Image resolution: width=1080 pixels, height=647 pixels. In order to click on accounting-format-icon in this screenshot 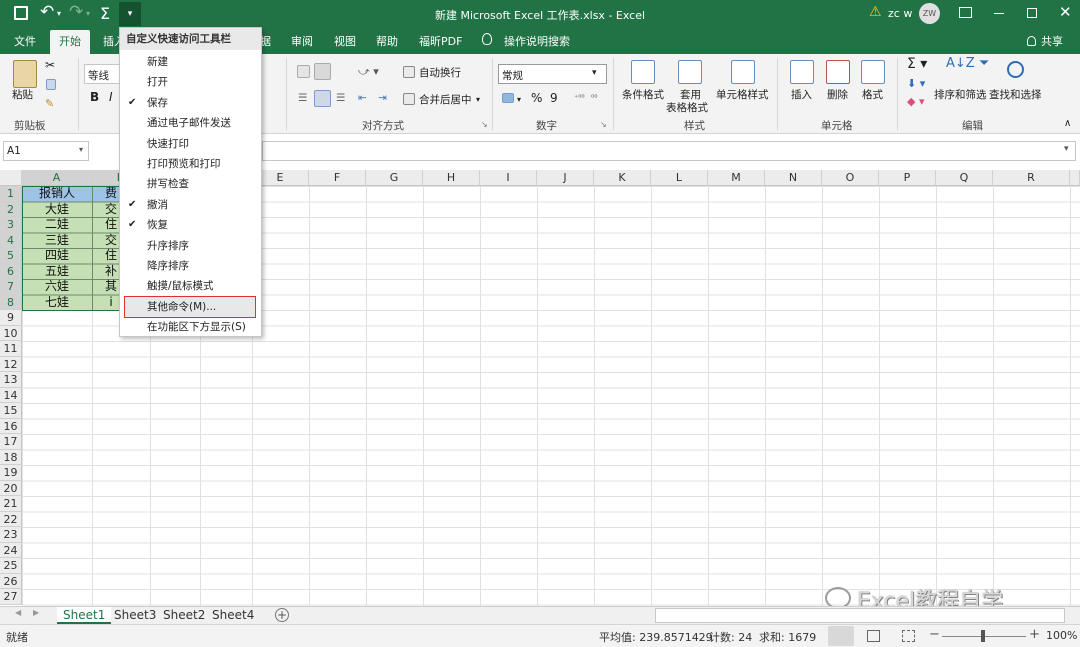, I will do `click(508, 98)`.